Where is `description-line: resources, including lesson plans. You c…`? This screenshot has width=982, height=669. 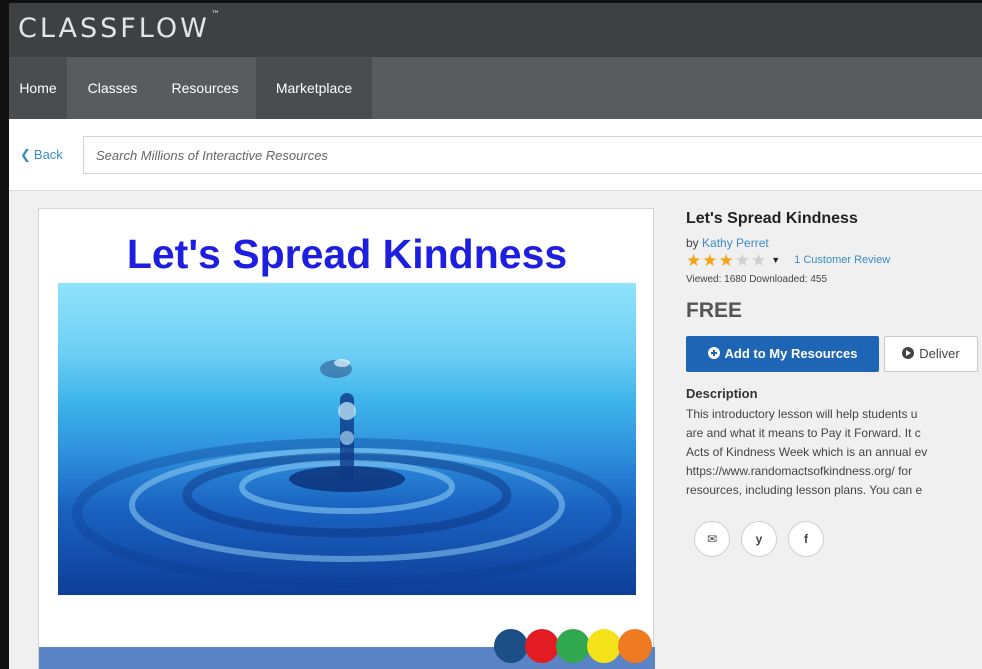
description-line: resources, including lesson plans. You c… is located at coordinates (804, 490).